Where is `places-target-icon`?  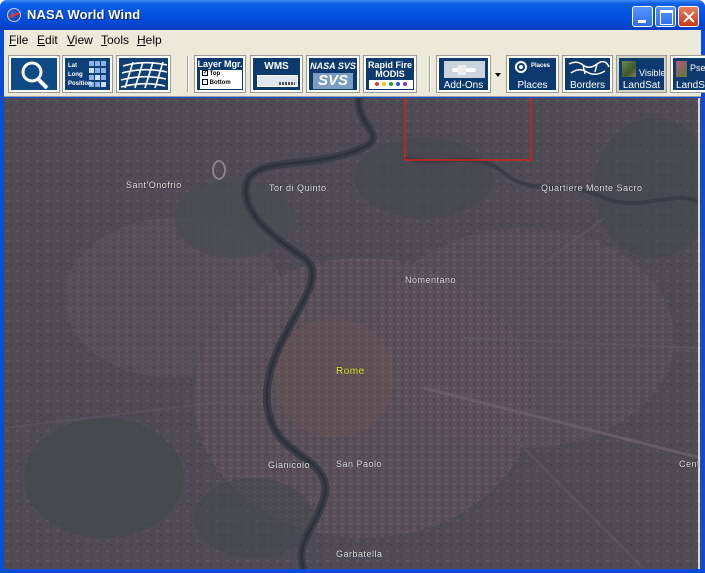 places-target-icon is located at coordinates (521, 67).